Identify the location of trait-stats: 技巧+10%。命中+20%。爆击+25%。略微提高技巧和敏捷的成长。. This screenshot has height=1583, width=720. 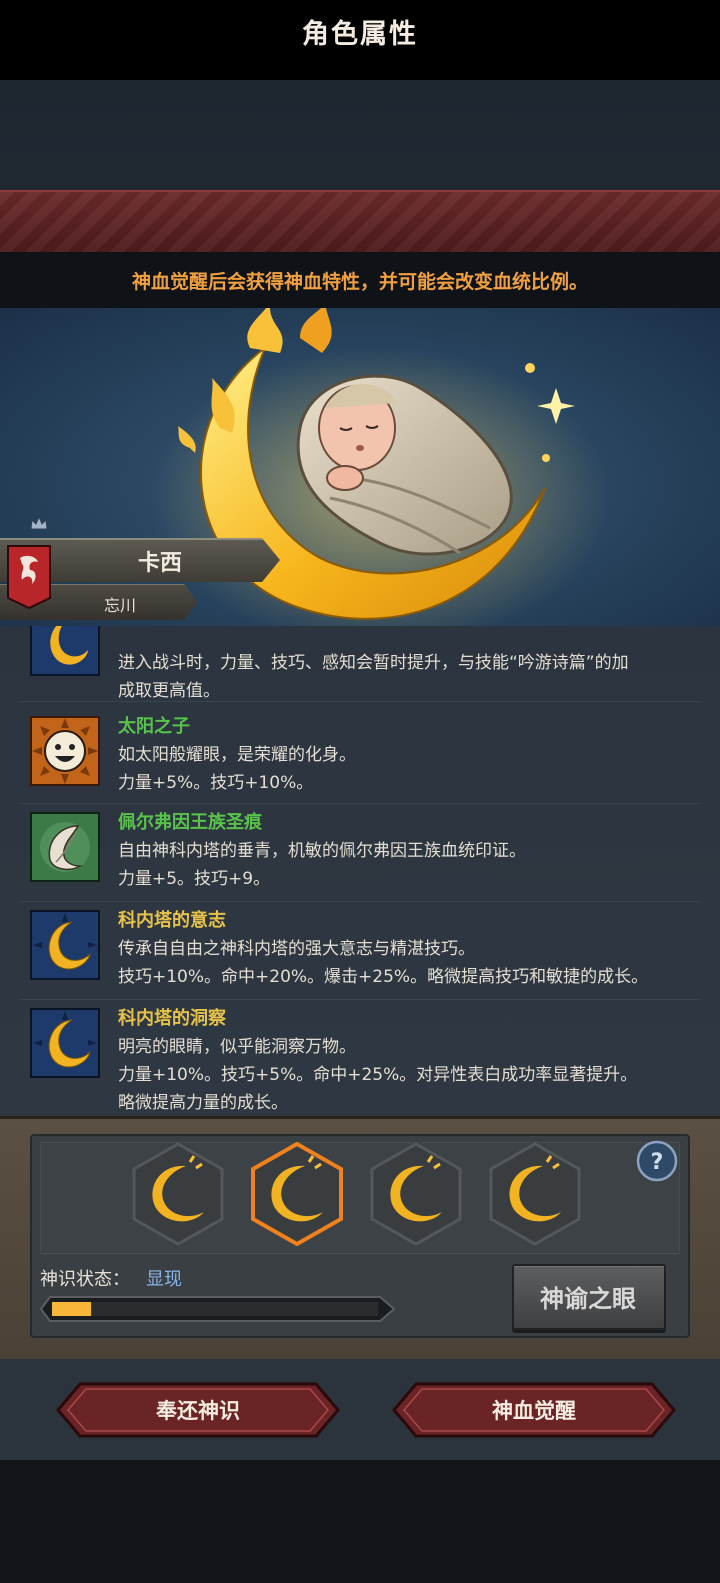
(383, 977).